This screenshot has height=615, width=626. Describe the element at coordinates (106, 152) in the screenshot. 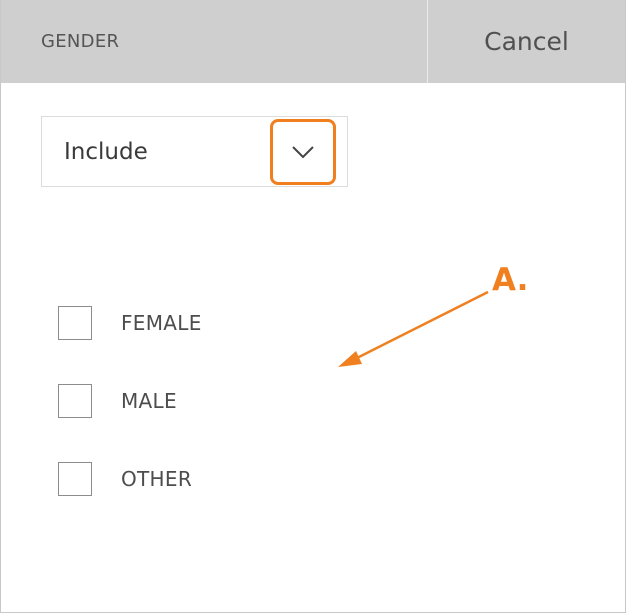

I see `select-value: Include` at that location.